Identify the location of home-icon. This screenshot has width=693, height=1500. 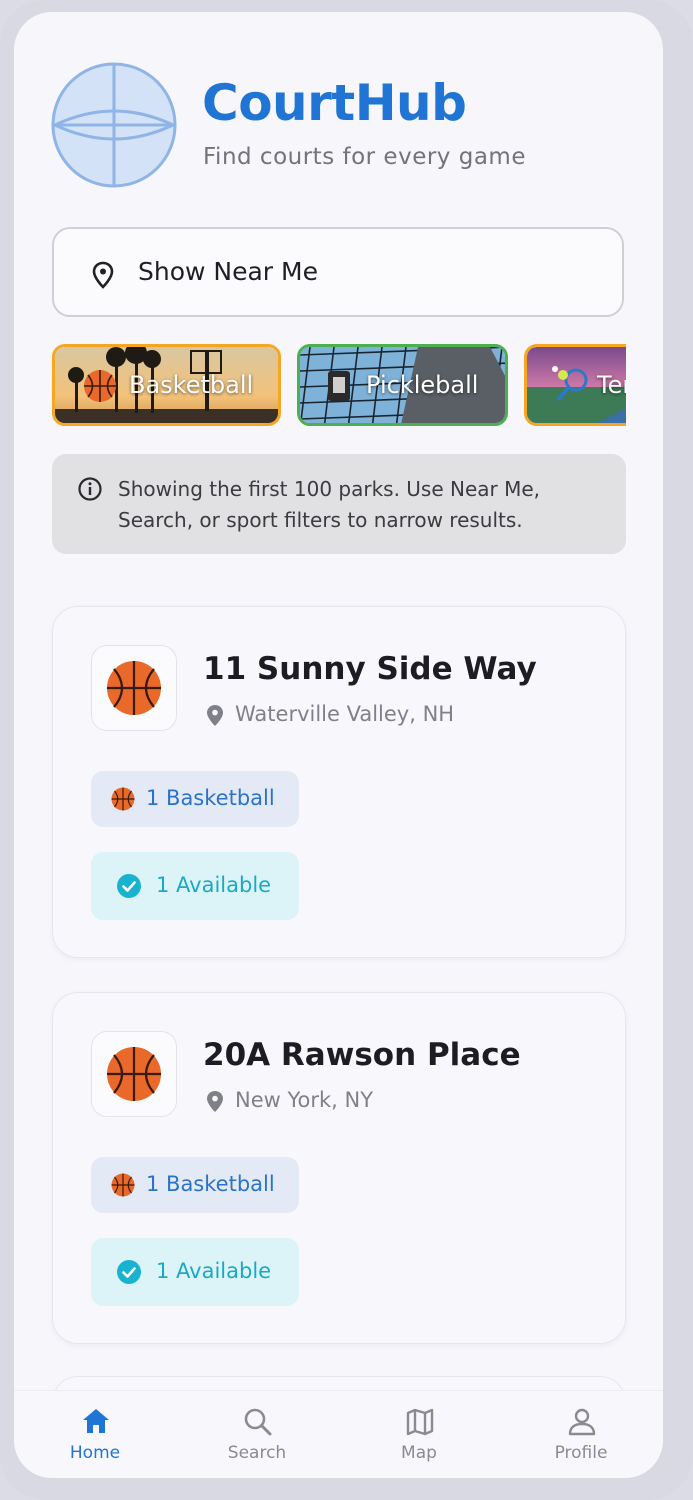
(96, 1421).